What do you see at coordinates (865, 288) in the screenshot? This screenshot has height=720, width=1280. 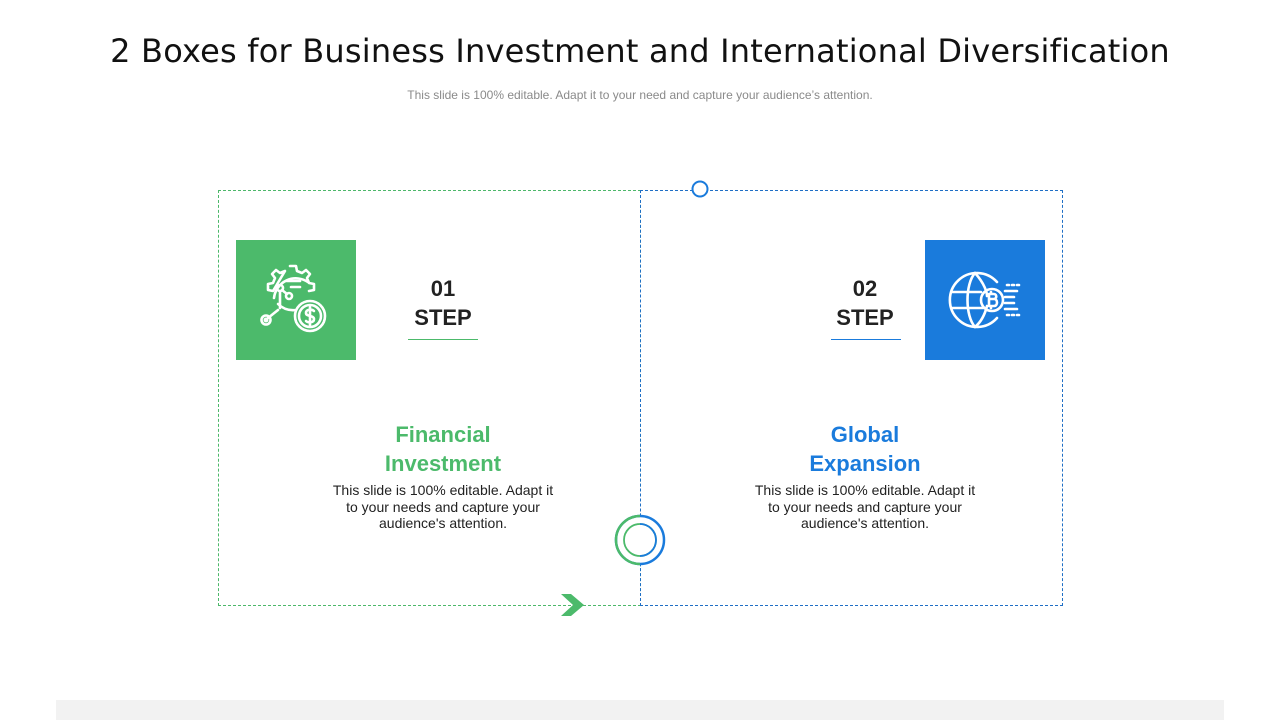 I see `step-number: 02` at bounding box center [865, 288].